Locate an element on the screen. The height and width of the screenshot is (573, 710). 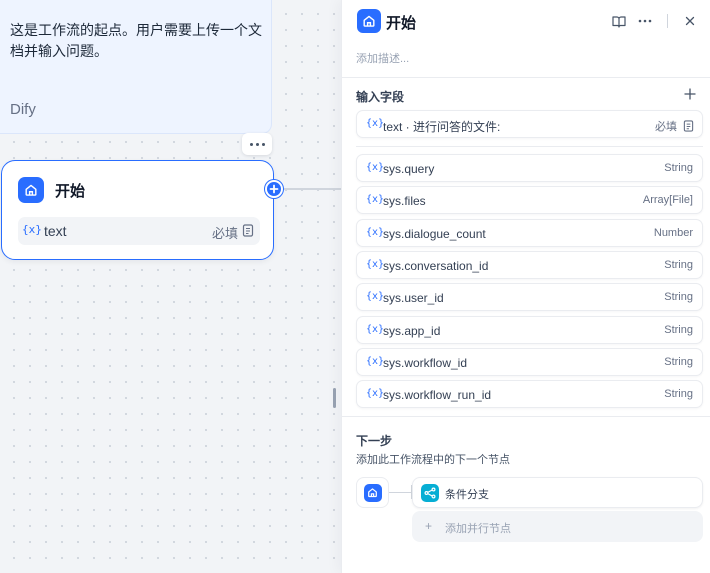
system-field-row: {x} sys.user_id String is located at coordinates (529, 297).